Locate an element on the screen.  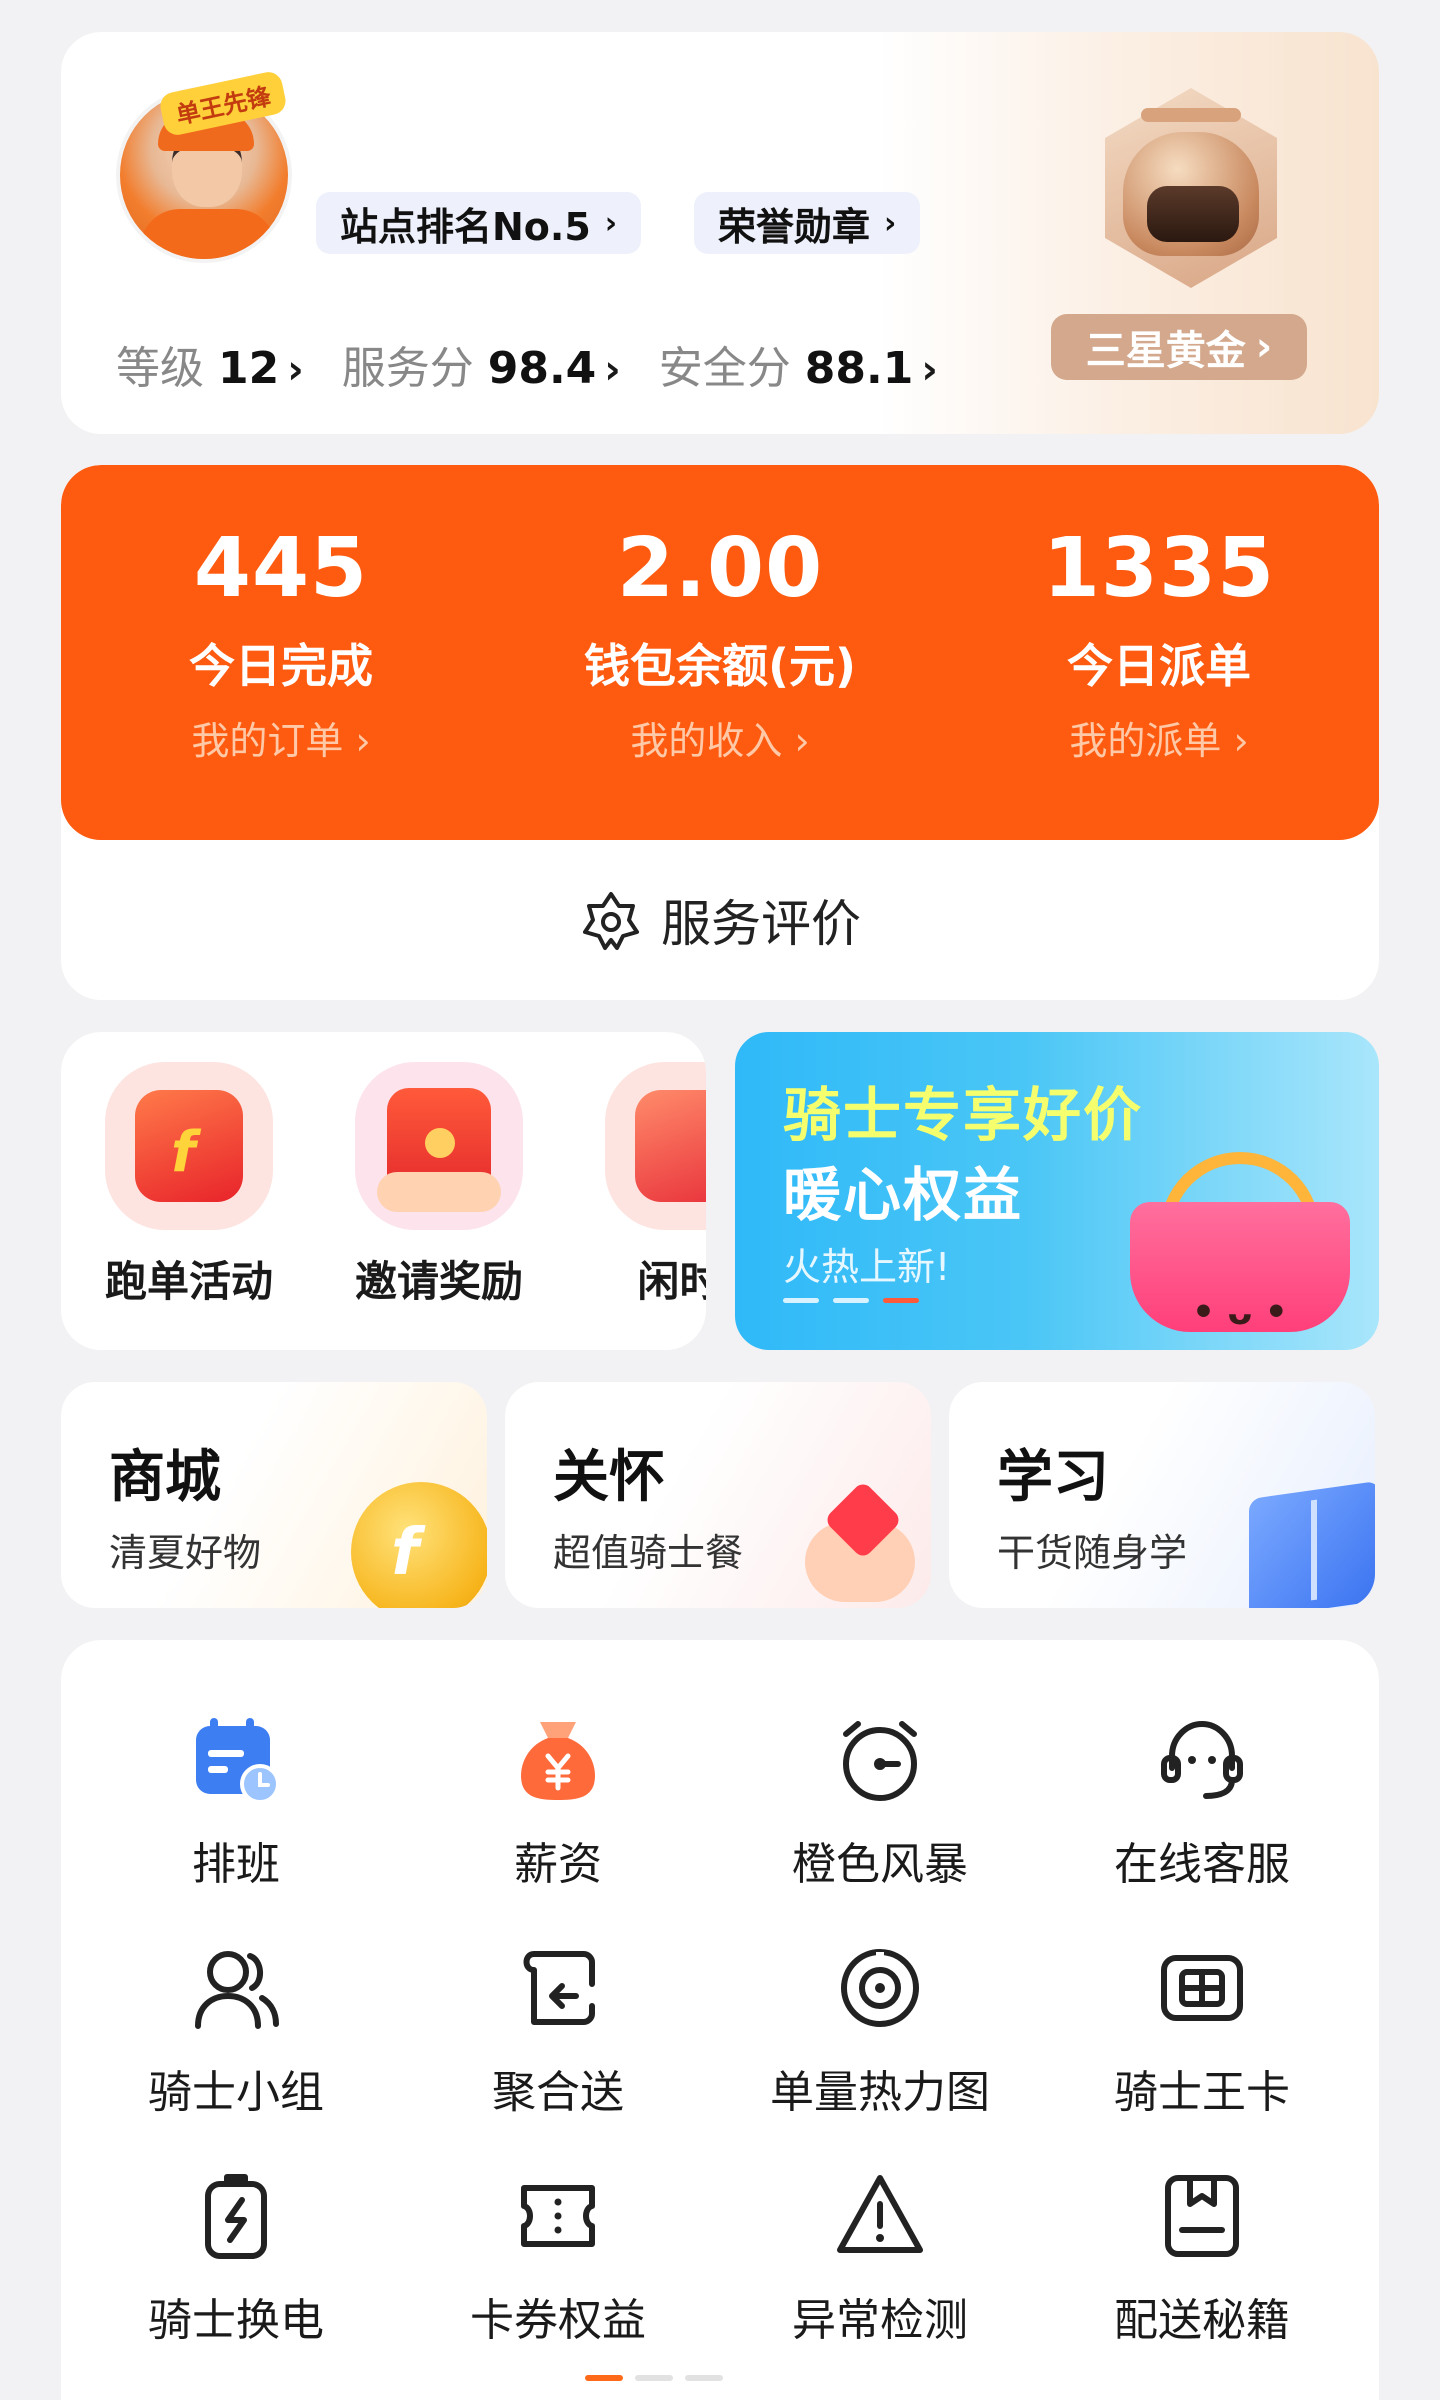
services-pagination is located at coordinates (654, 2378).